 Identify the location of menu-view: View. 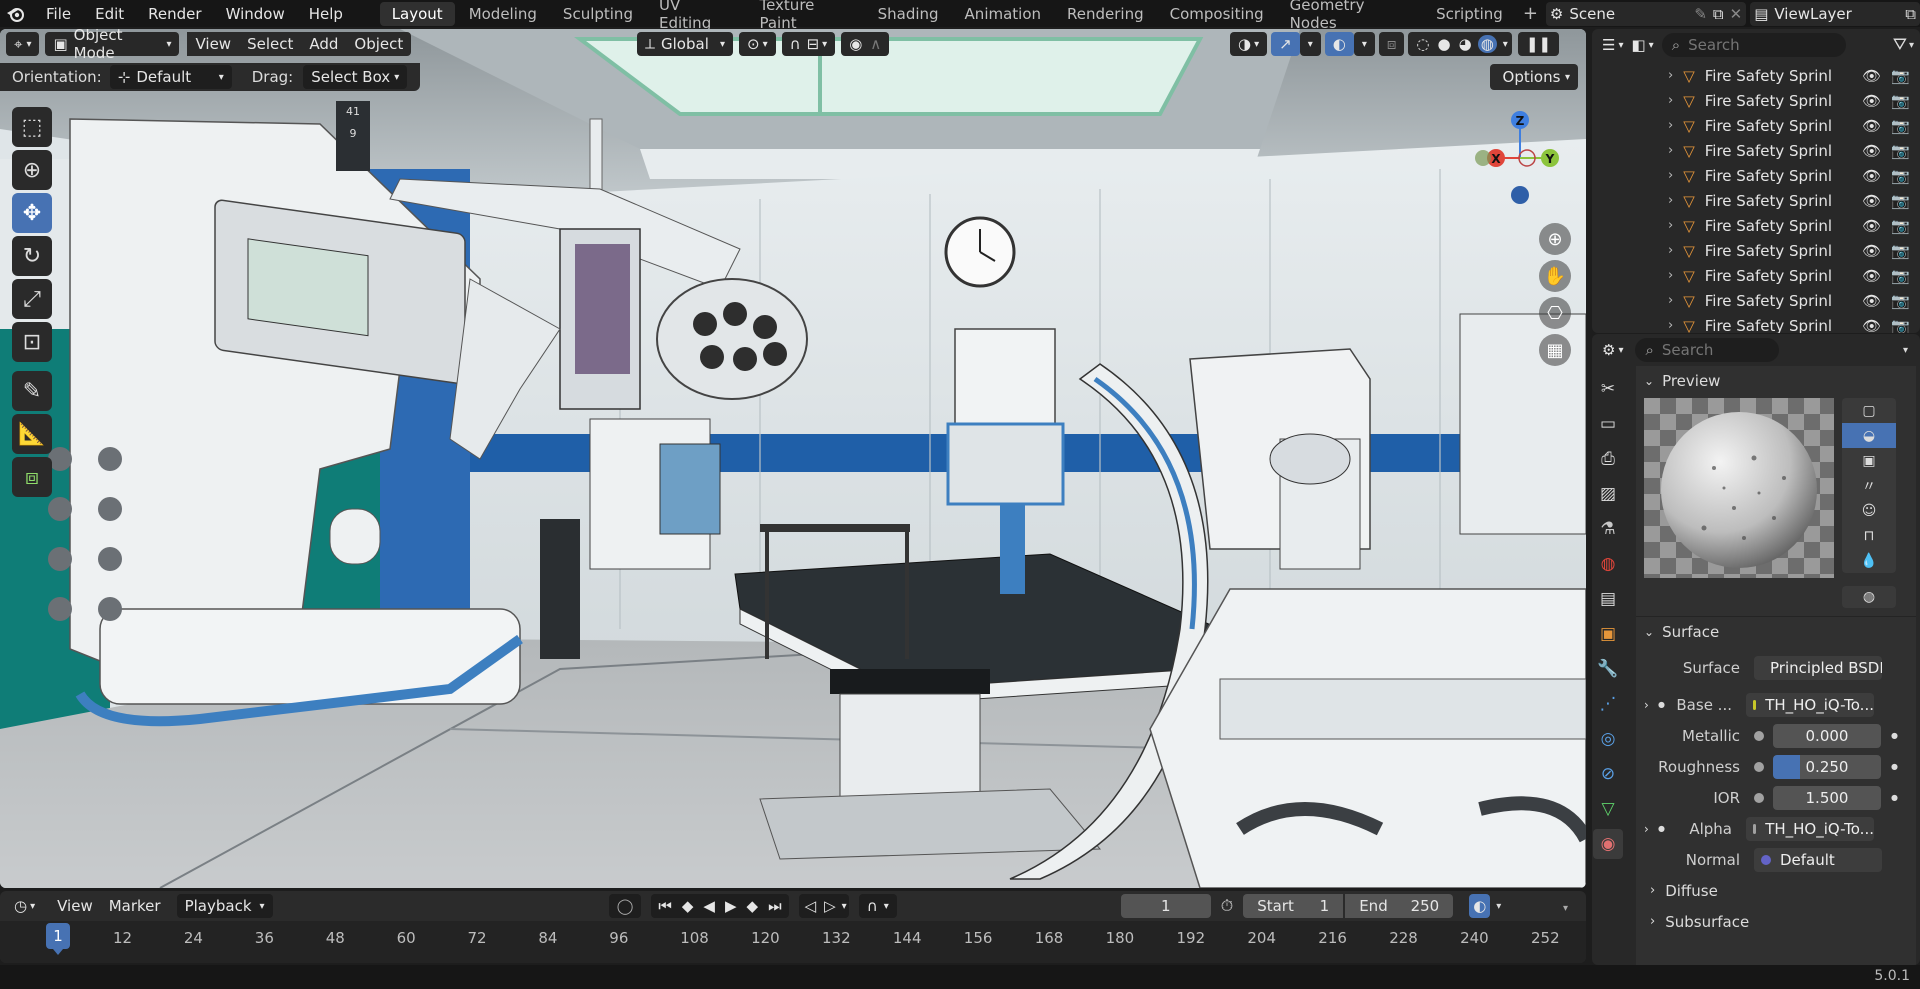
(213, 44).